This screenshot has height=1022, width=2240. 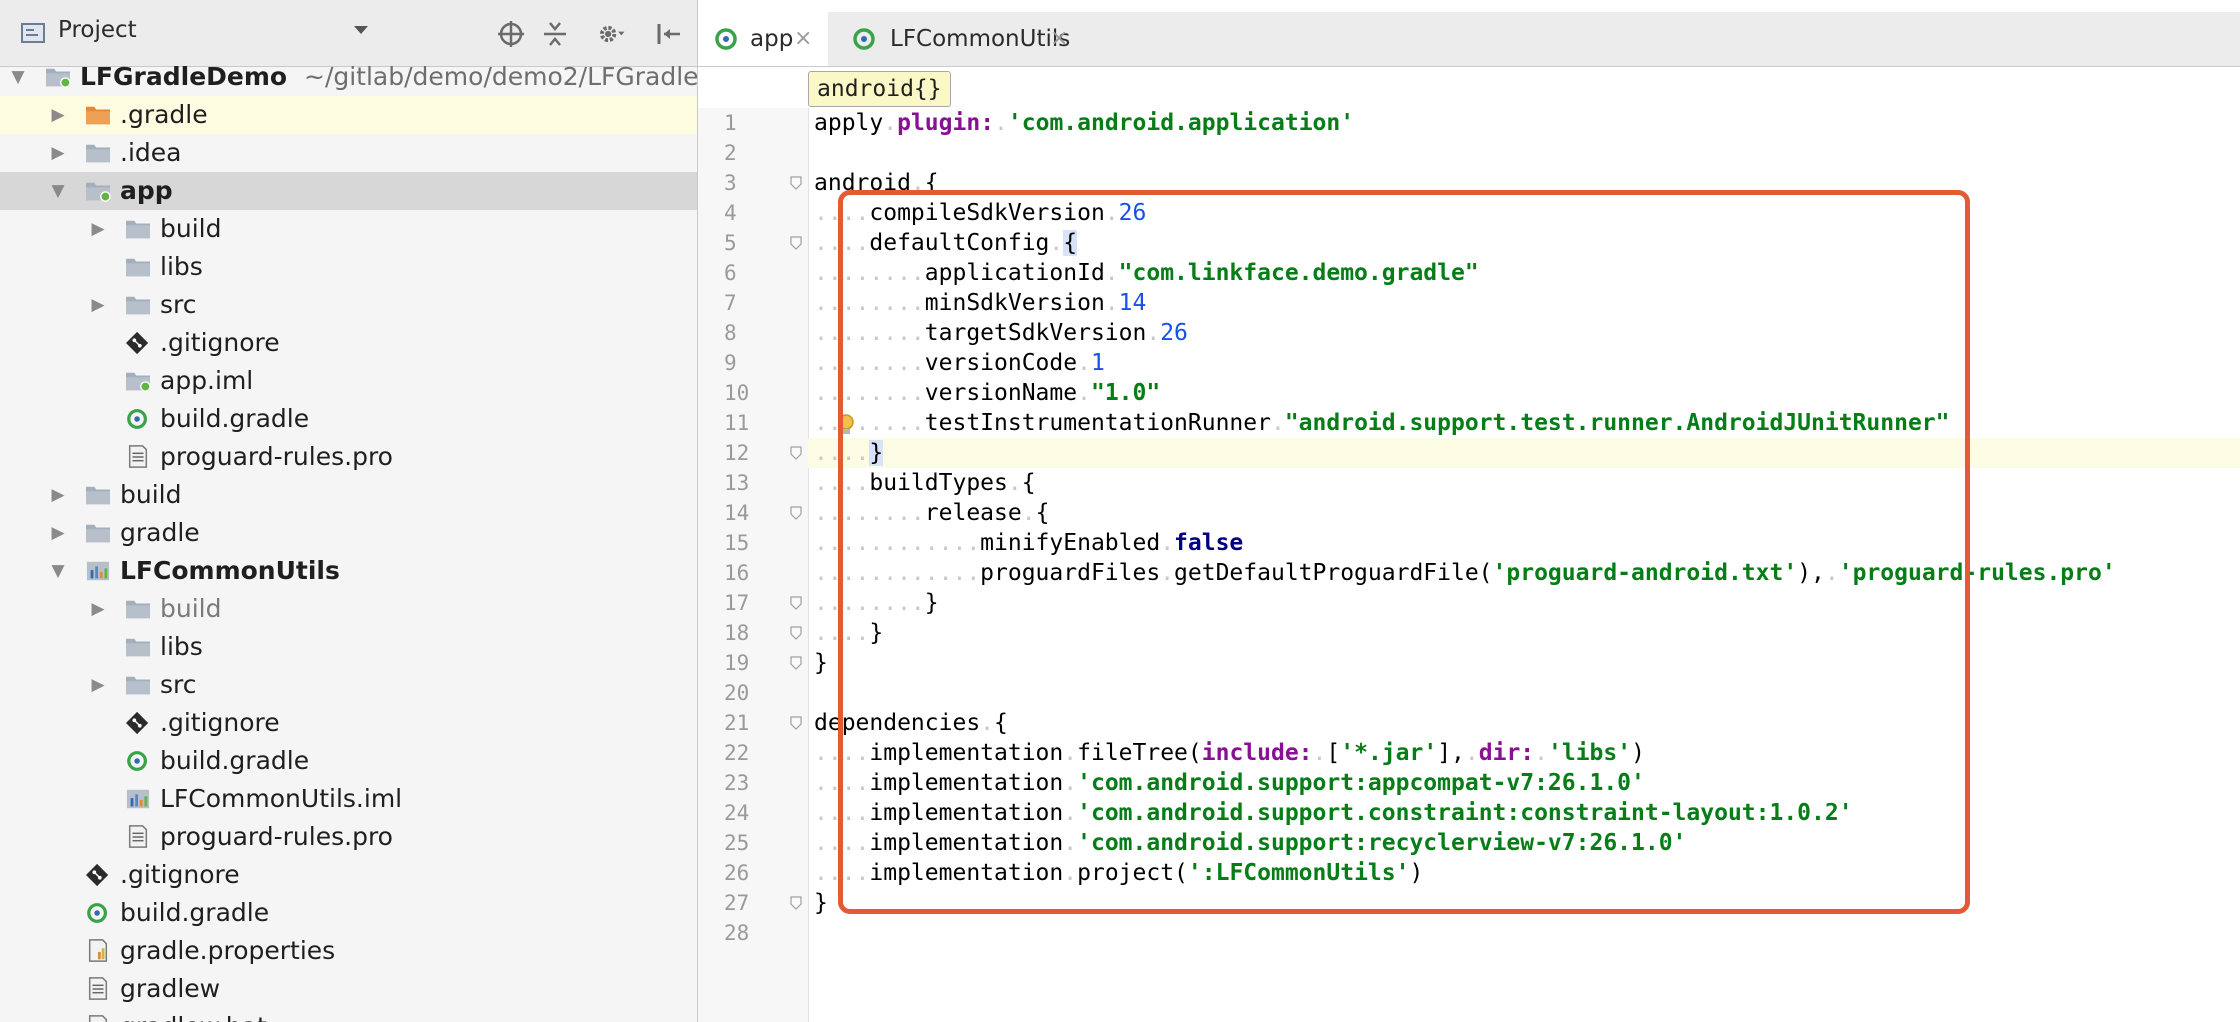 I want to click on folder-icon, so click(x=138, y=685).